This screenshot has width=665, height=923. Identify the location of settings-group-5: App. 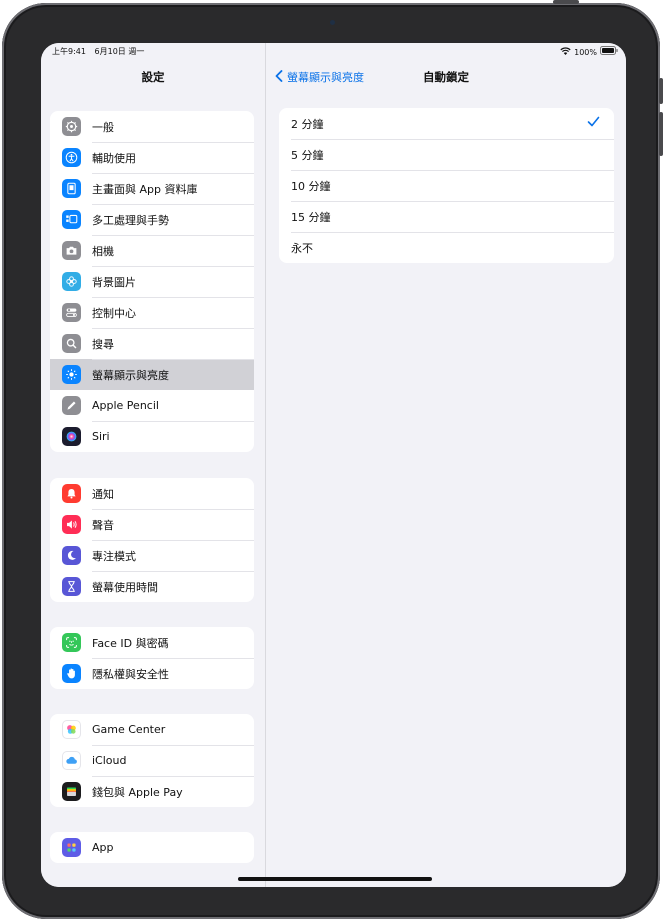
(152, 847).